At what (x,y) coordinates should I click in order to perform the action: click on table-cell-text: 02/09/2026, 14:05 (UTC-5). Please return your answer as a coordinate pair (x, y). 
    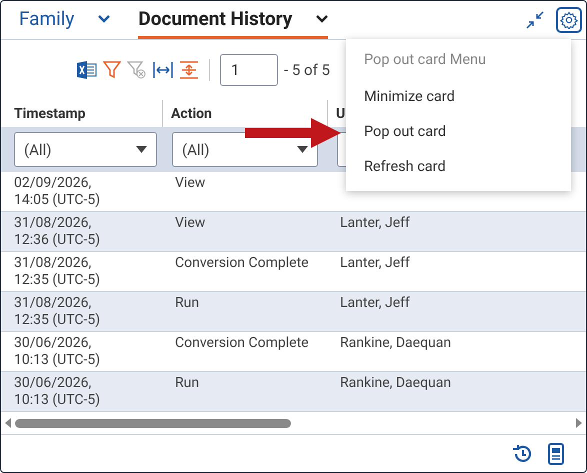
    Looking at the image, I should click on (57, 192).